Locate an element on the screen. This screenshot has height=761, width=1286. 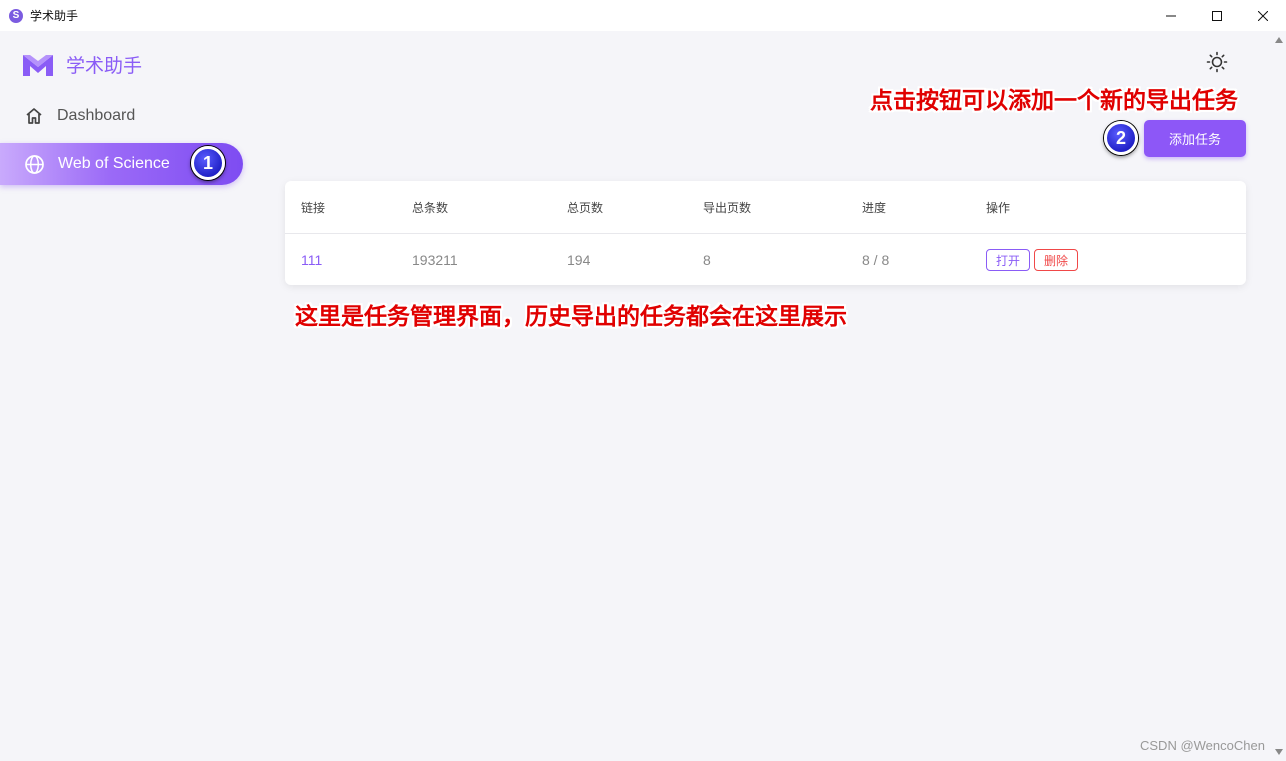
total-pages-cell: 194 is located at coordinates (579, 260).